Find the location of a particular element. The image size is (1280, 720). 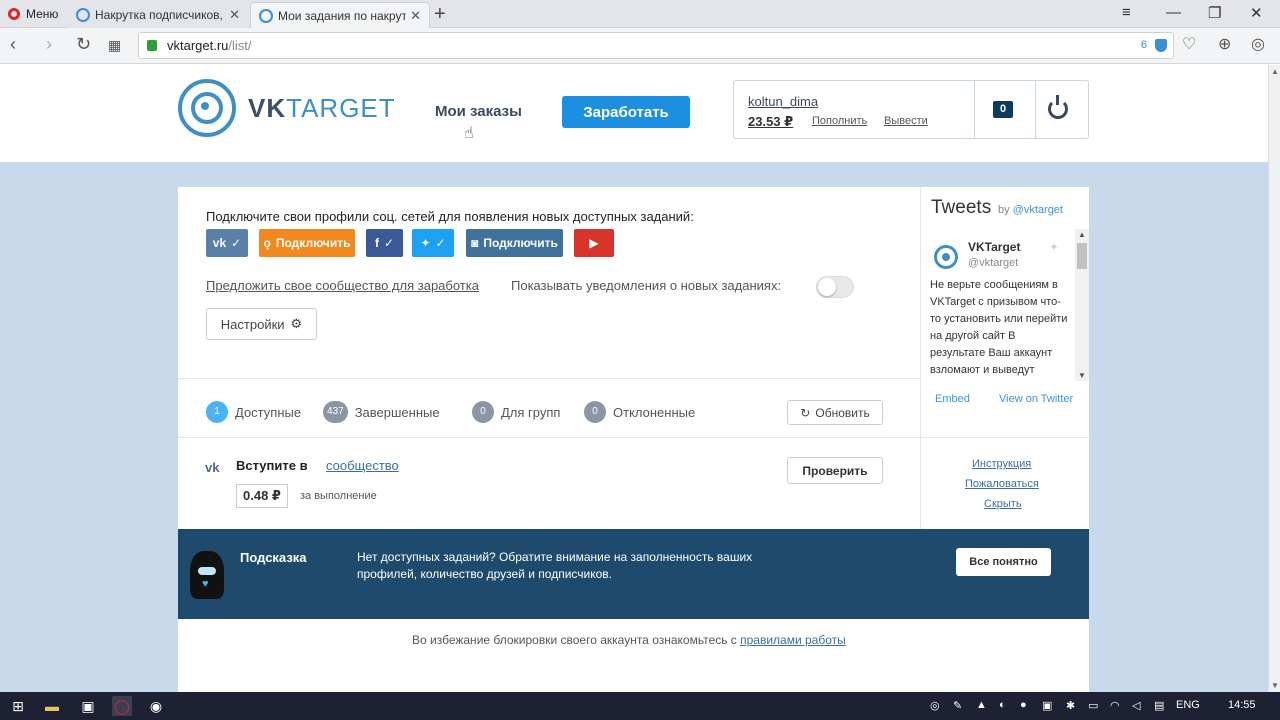

vk-connect-button: vk ✓ is located at coordinates (227, 243).